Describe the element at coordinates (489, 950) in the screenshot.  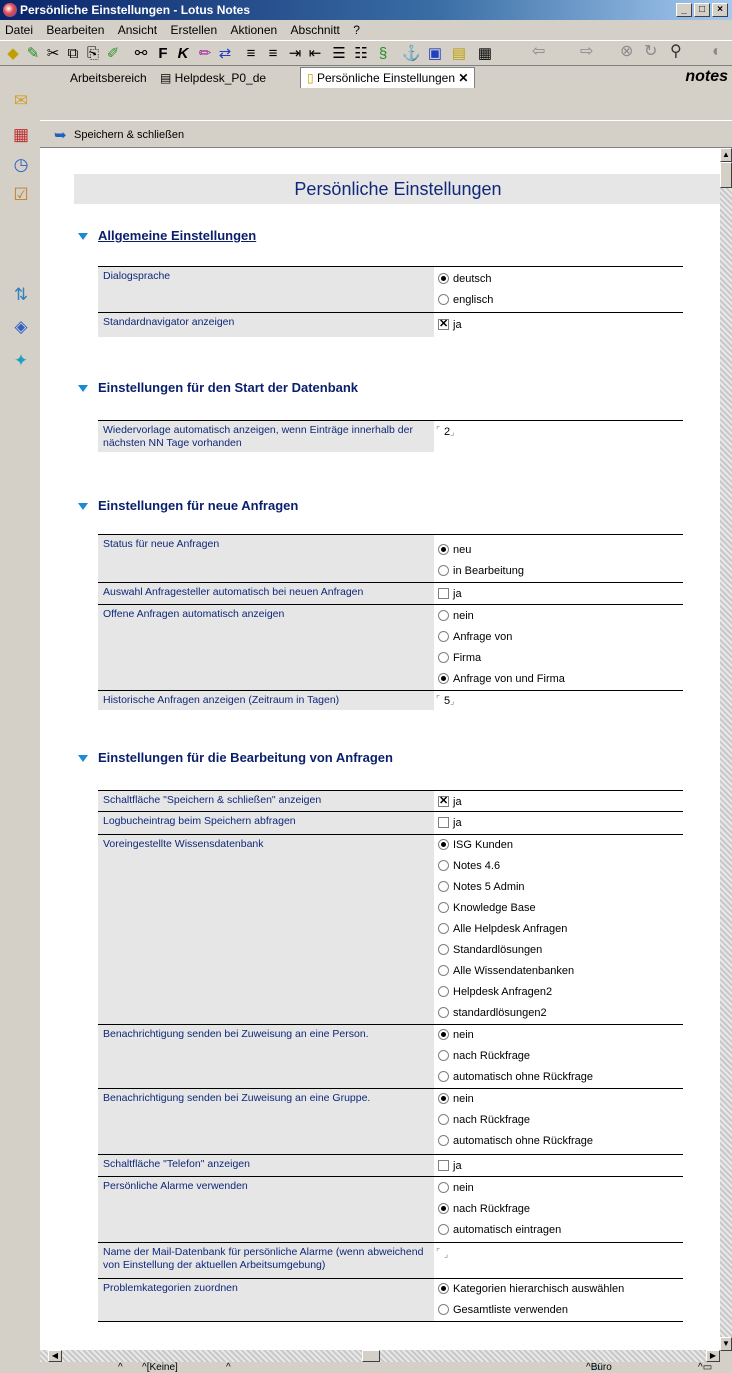
I see `radio-standardloesungen: Standardlösungen` at that location.